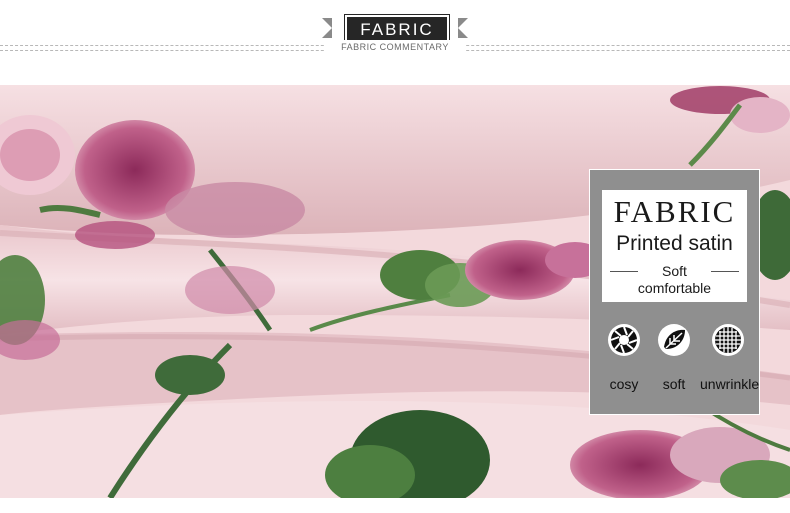 The image size is (790, 513). I want to click on material-qualities: Soft comfortable, so click(674, 280).